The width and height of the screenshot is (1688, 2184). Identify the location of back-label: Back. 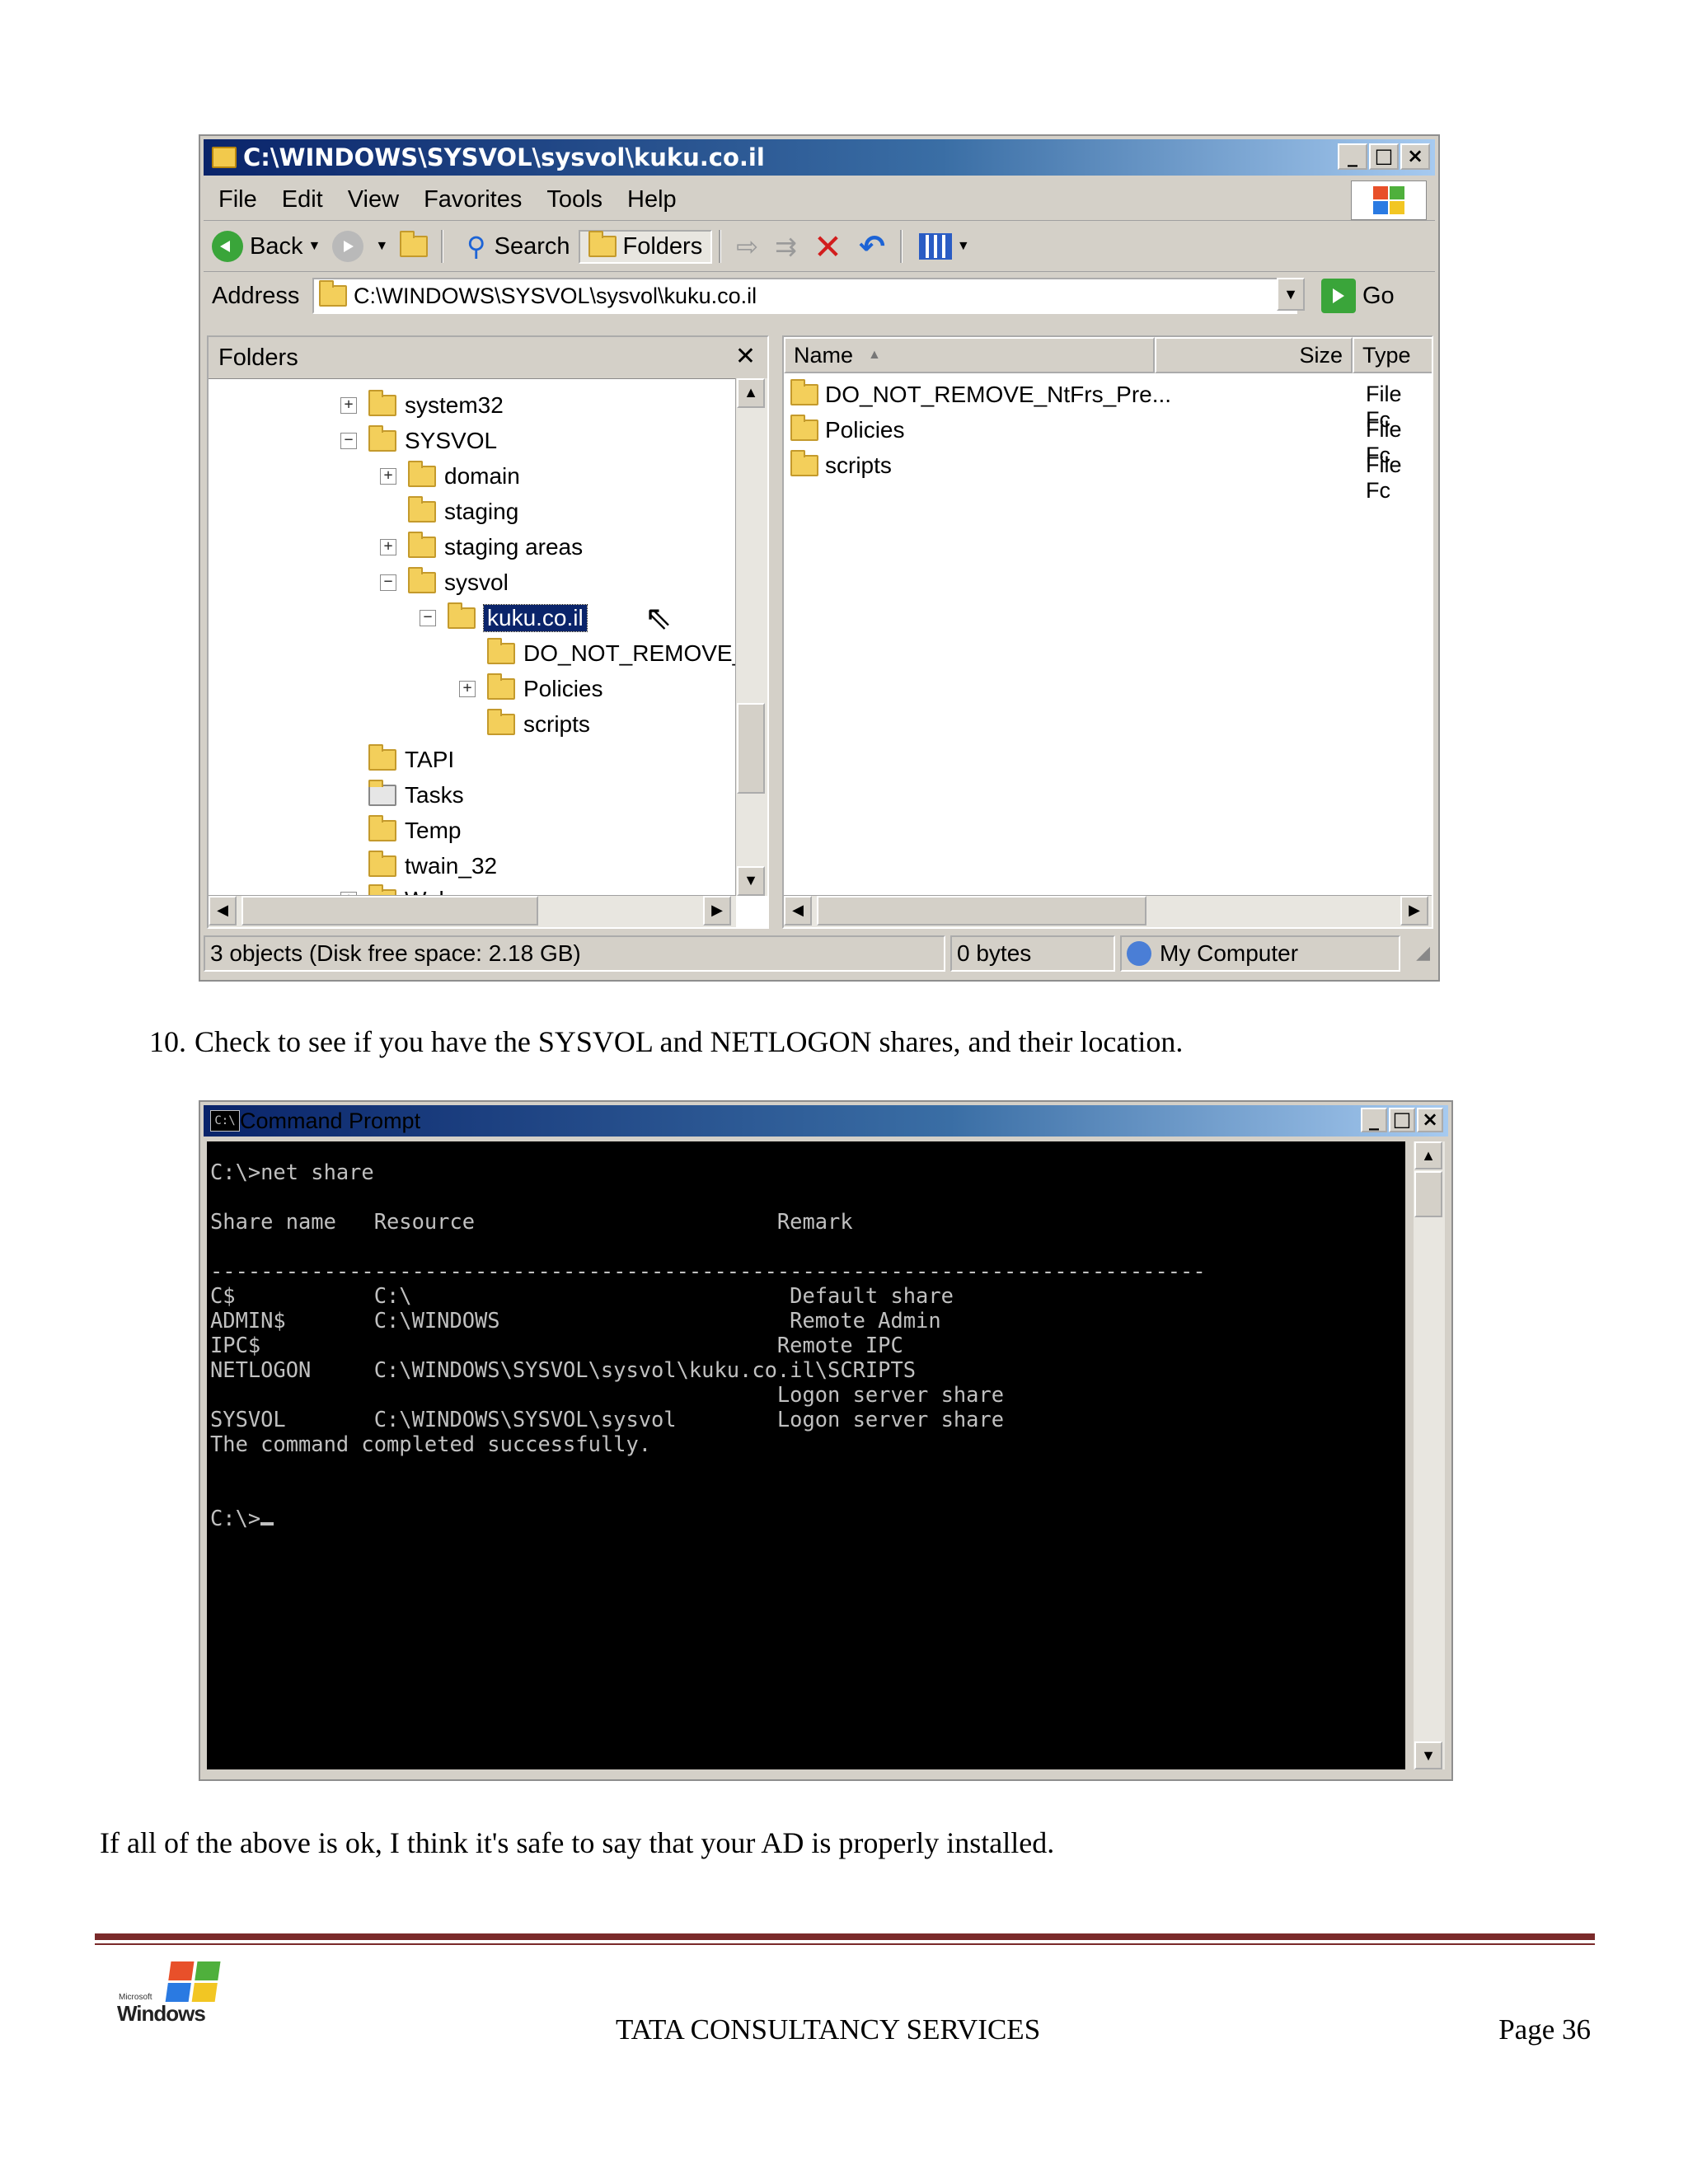
(276, 246).